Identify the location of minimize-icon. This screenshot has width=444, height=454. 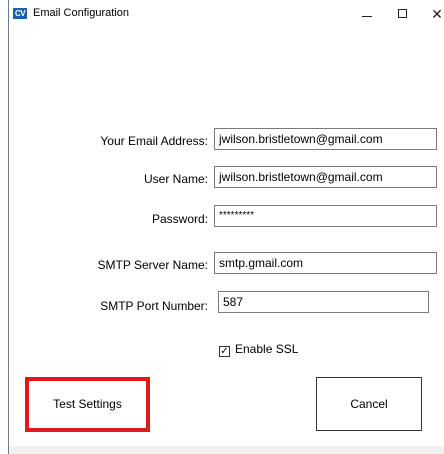
(367, 16).